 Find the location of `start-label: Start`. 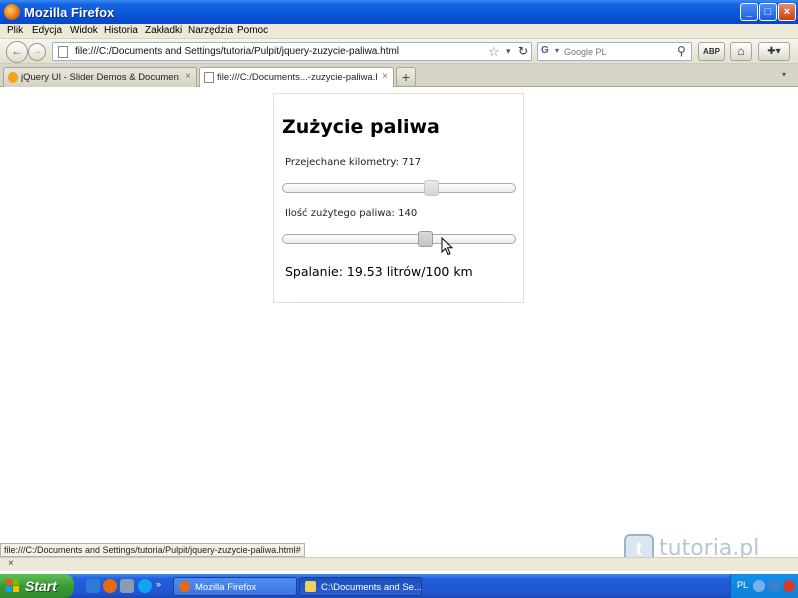

start-label: Start is located at coordinates (41, 586).